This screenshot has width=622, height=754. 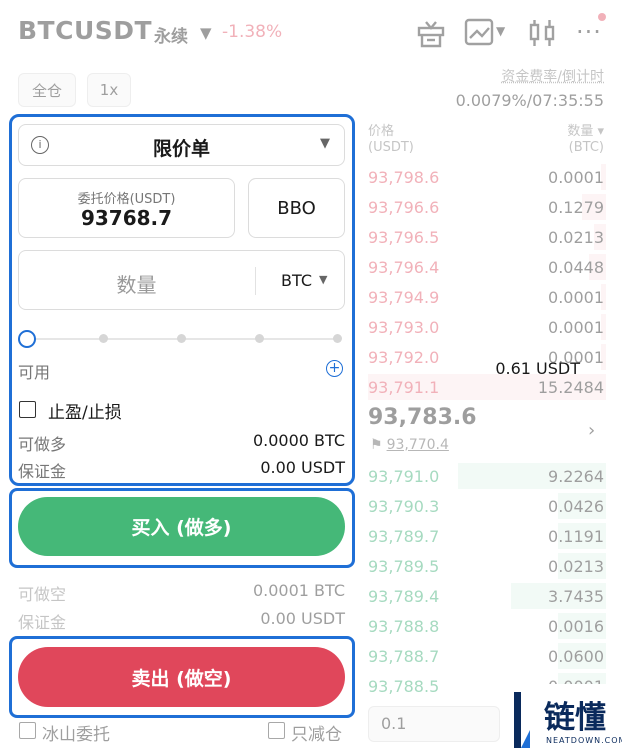 I want to click on bbo-button: BBO, so click(x=296, y=208).